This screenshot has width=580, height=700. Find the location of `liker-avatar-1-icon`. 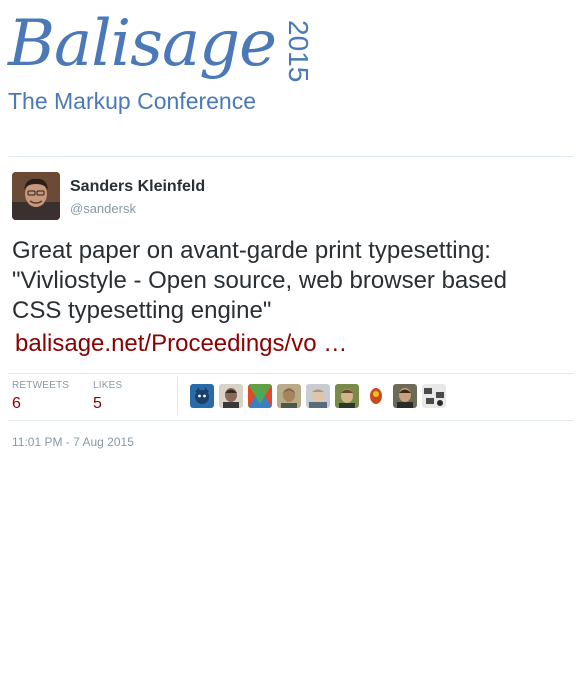

liker-avatar-1-icon is located at coordinates (202, 396).